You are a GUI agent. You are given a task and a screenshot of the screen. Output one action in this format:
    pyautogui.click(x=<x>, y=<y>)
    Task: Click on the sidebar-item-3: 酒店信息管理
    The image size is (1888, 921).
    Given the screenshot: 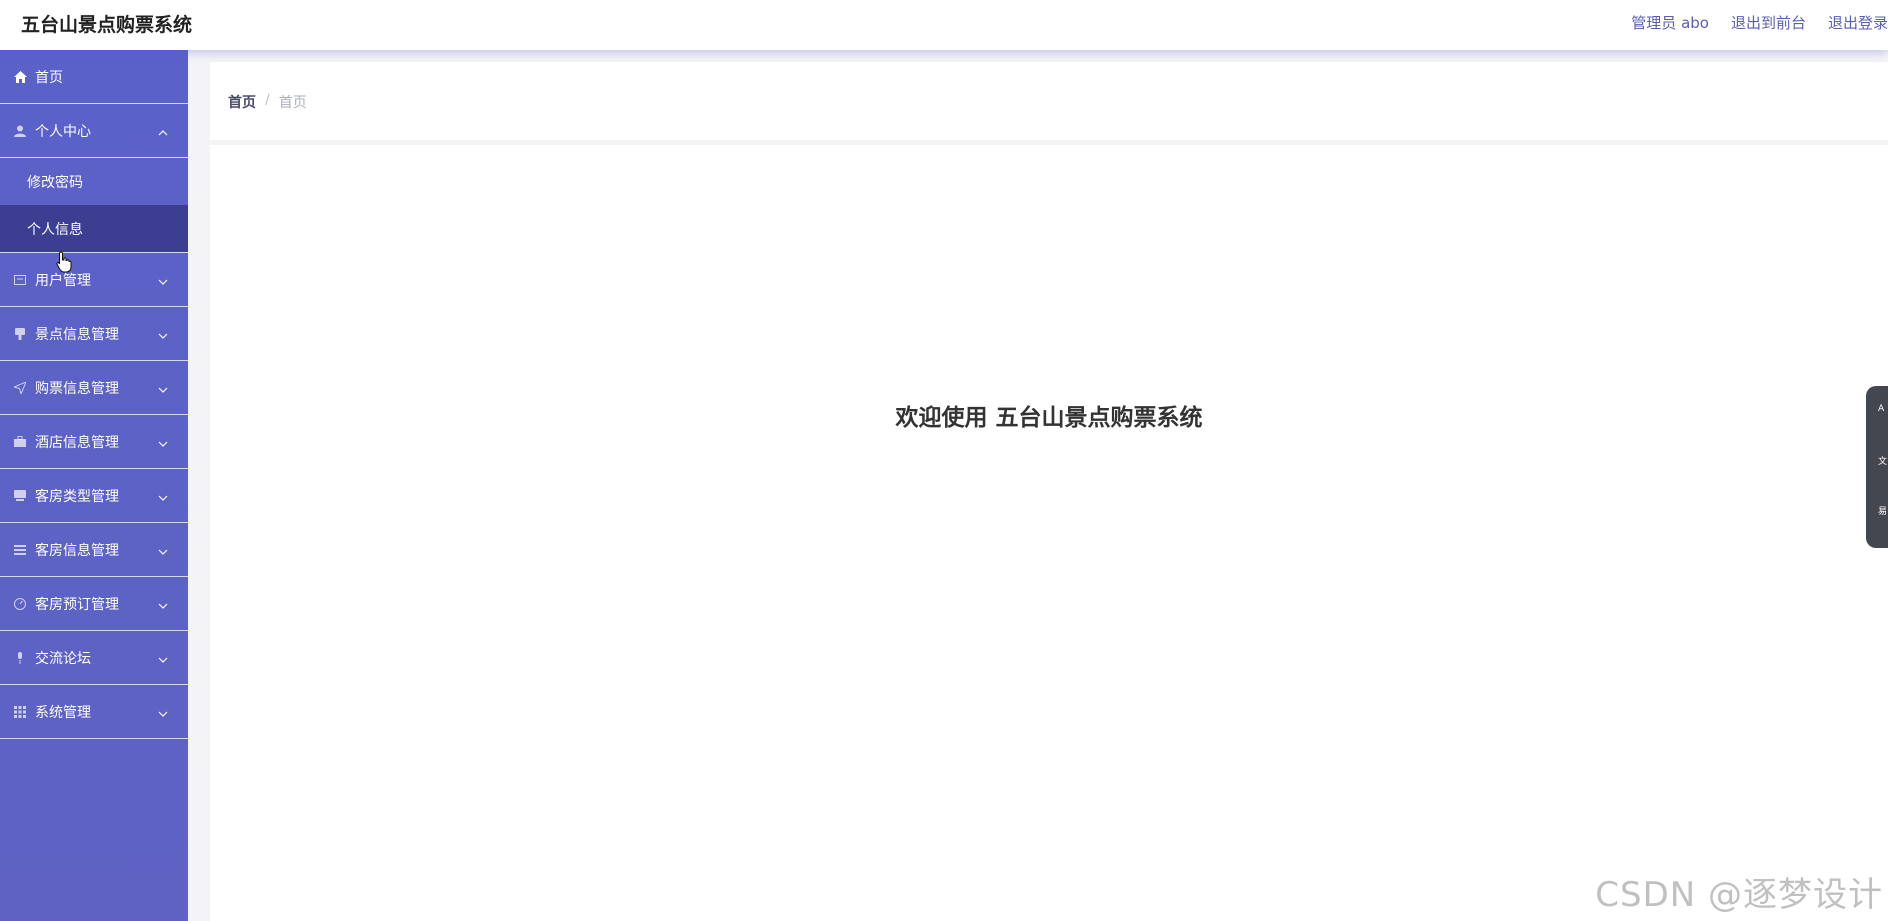 What is the action you would take?
    pyautogui.click(x=94, y=442)
    